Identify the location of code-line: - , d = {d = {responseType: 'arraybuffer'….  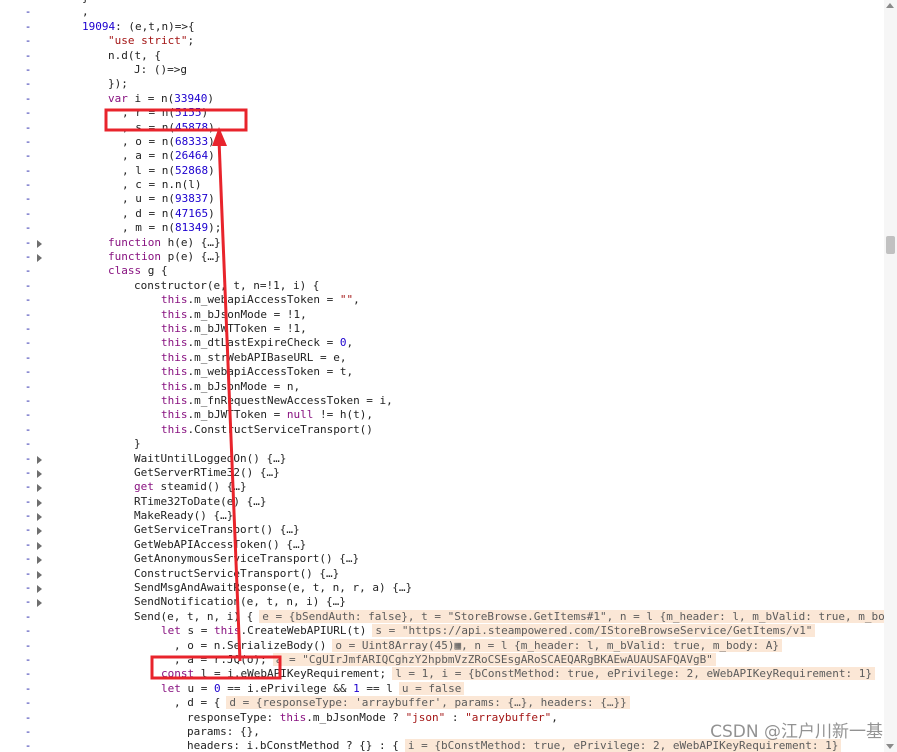
(442, 703).